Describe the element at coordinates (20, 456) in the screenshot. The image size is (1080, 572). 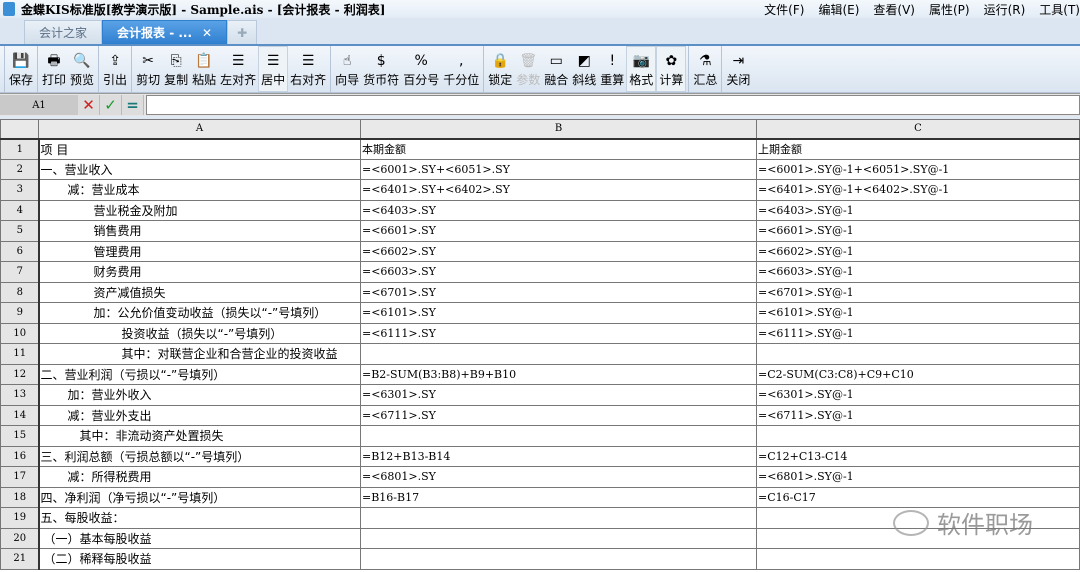
I see `row-header: 16` at that location.